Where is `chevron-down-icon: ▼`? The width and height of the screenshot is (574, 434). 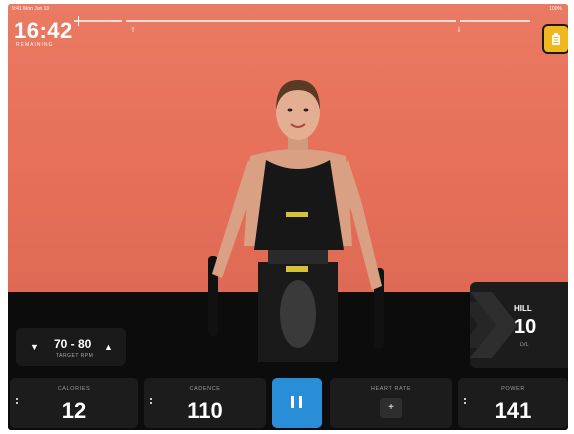 chevron-down-icon: ▼ is located at coordinates (34, 347).